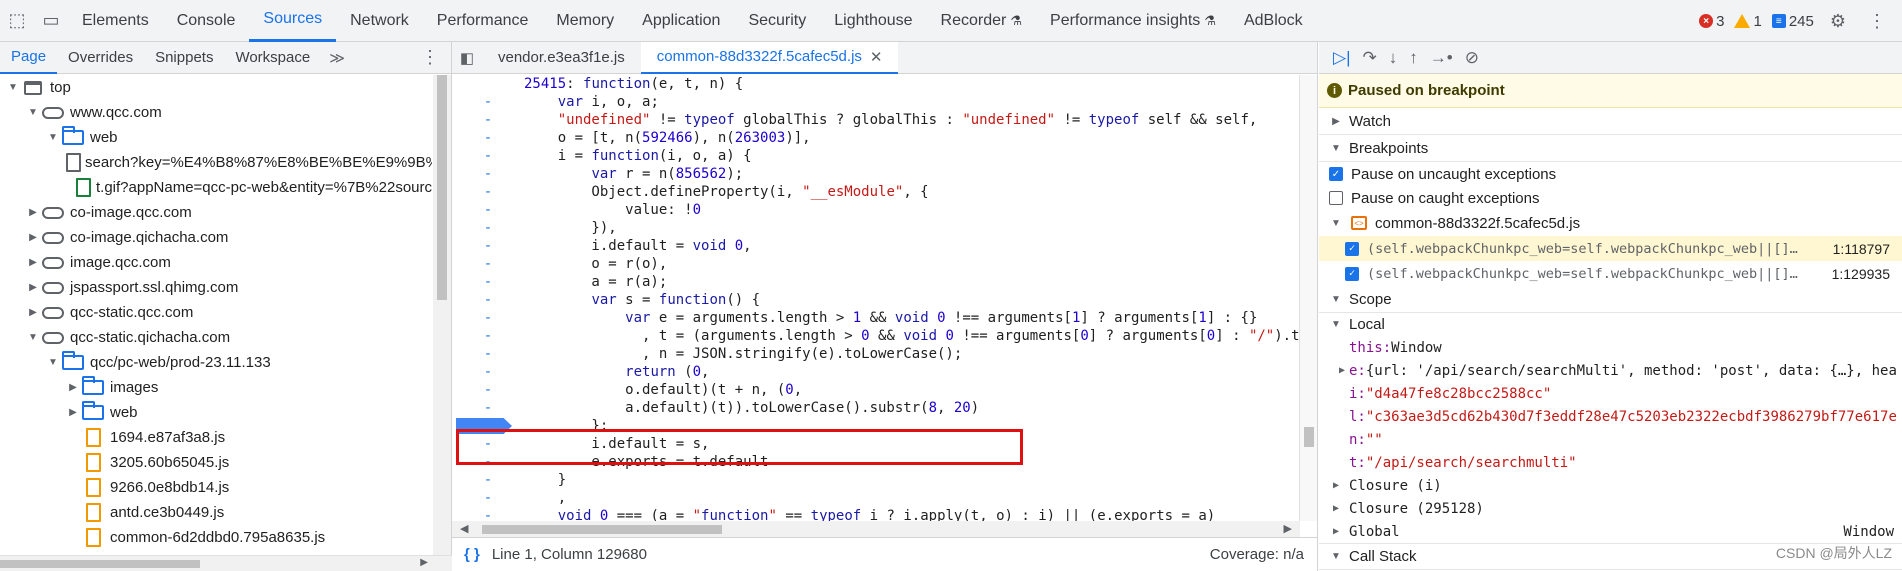 This screenshot has height=571, width=1902. What do you see at coordinates (1792, 21) in the screenshot?
I see `message-count-badge: ≡ 245` at bounding box center [1792, 21].